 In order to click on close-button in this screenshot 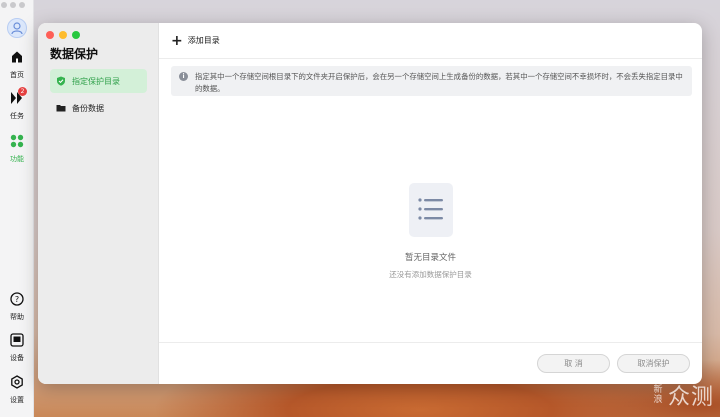, I will do `click(50, 35)`.